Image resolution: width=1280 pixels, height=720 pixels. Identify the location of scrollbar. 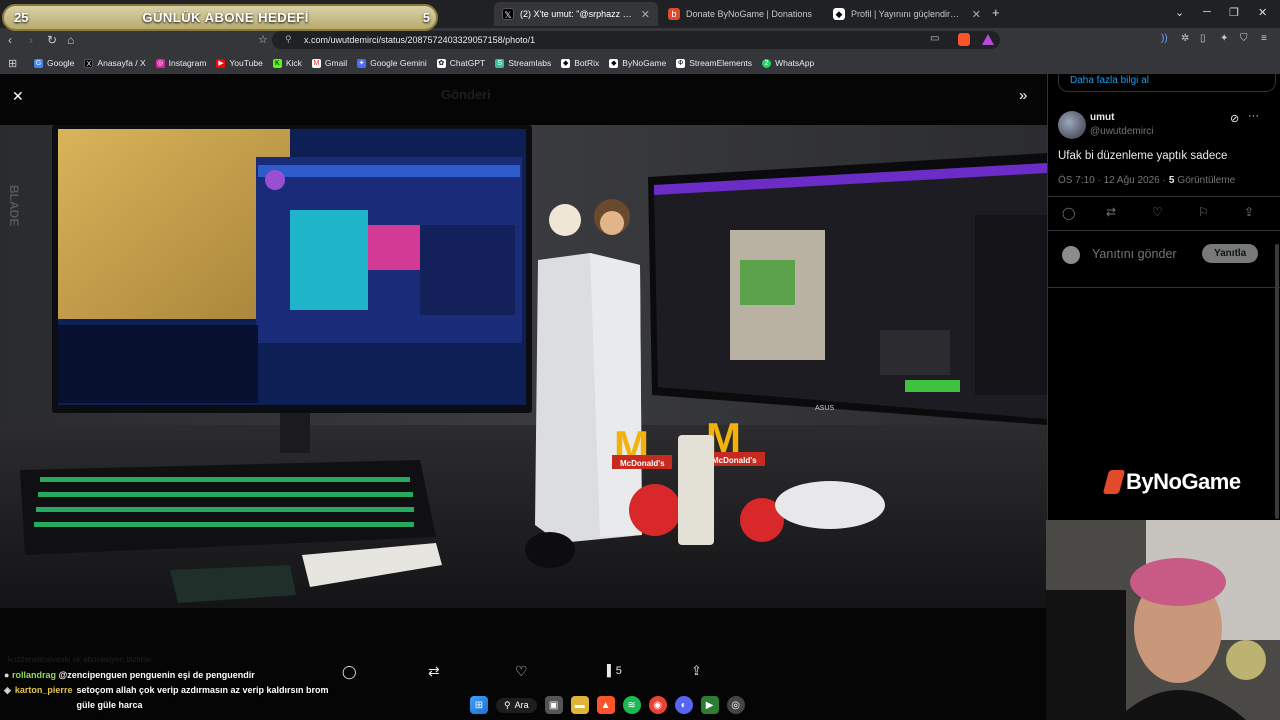
(1277, 381).